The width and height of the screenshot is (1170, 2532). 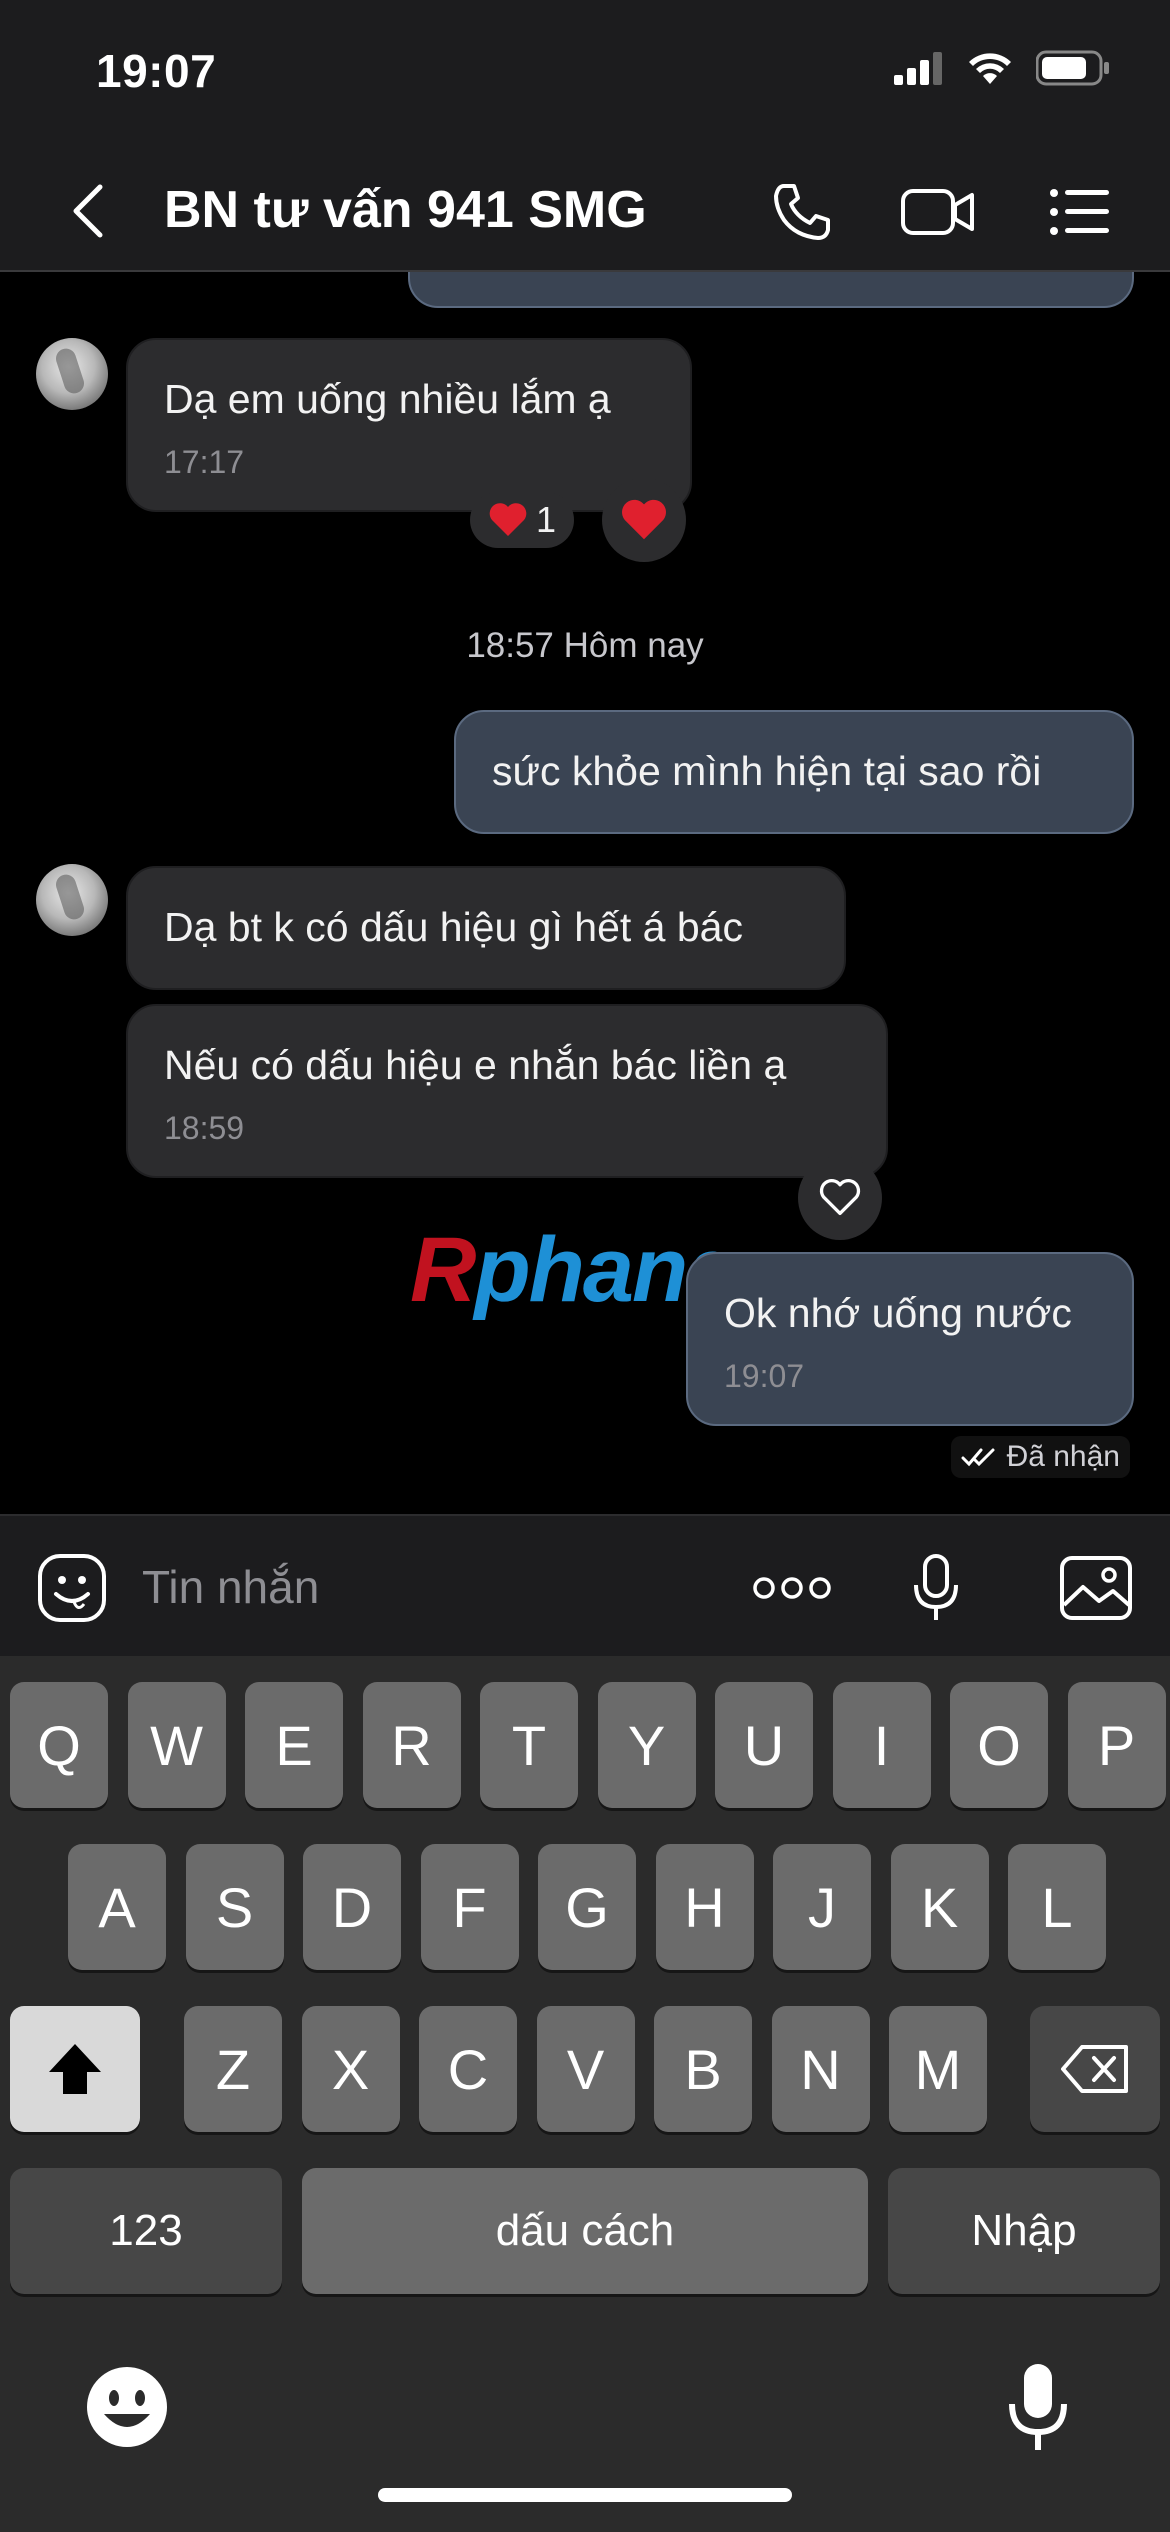 What do you see at coordinates (585, 2069) in the screenshot?
I see `key-v: V` at bounding box center [585, 2069].